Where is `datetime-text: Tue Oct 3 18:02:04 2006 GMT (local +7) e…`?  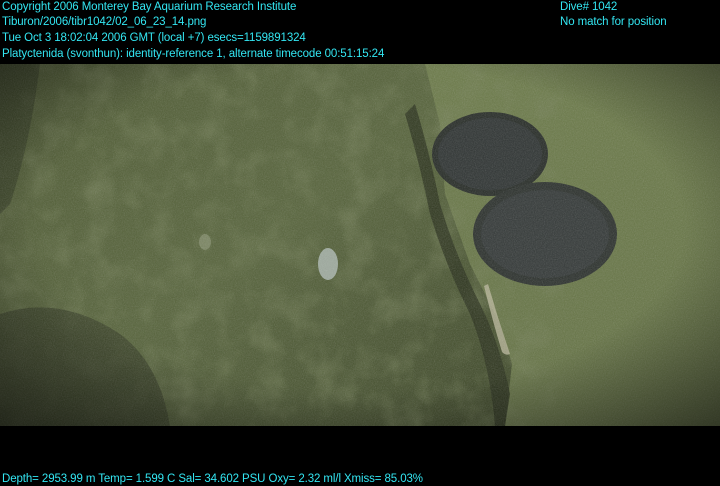
datetime-text: Tue Oct 3 18:02:04 2006 GMT (local +7) e… is located at coordinates (154, 38).